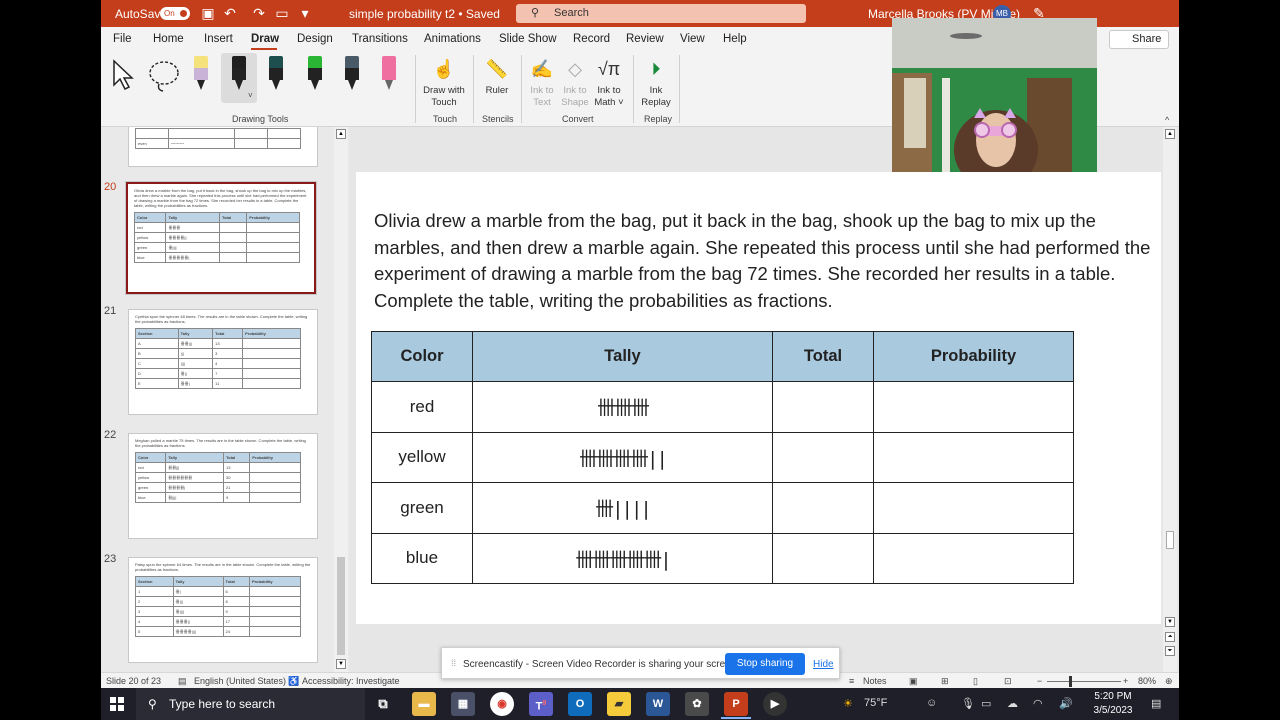  I want to click on tab-review: Review, so click(645, 39).